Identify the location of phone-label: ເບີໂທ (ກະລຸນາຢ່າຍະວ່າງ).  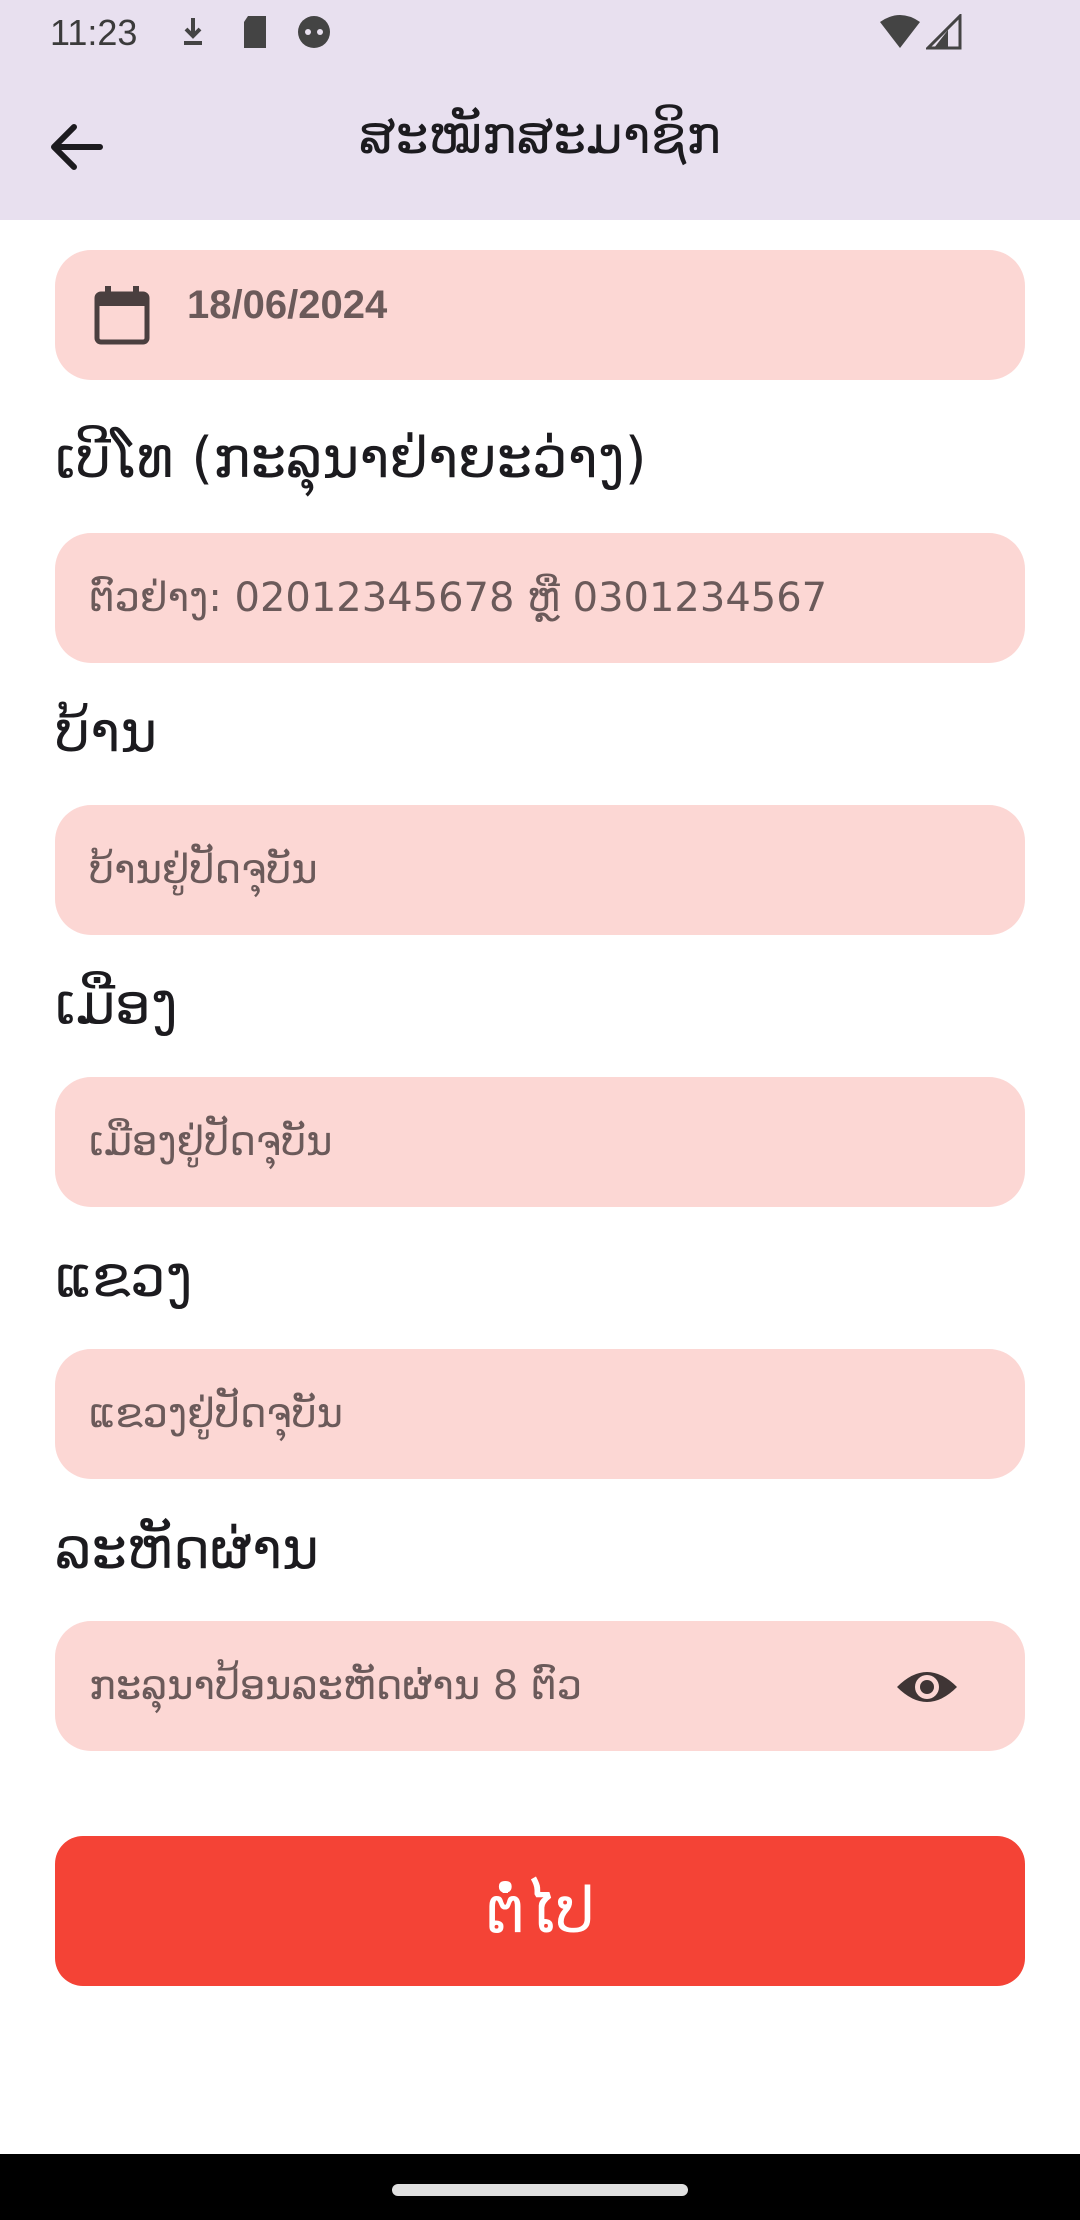
(351, 458).